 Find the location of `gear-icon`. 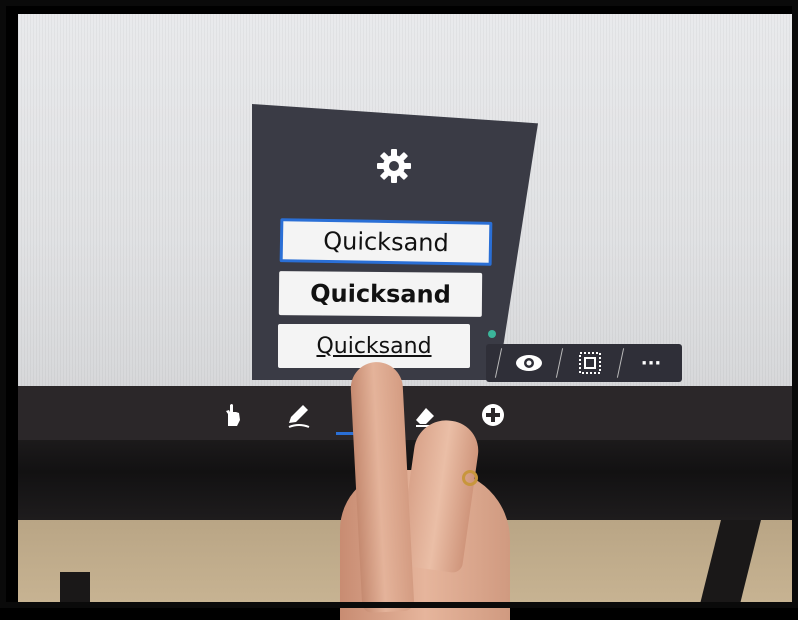

gear-icon is located at coordinates (394, 166).